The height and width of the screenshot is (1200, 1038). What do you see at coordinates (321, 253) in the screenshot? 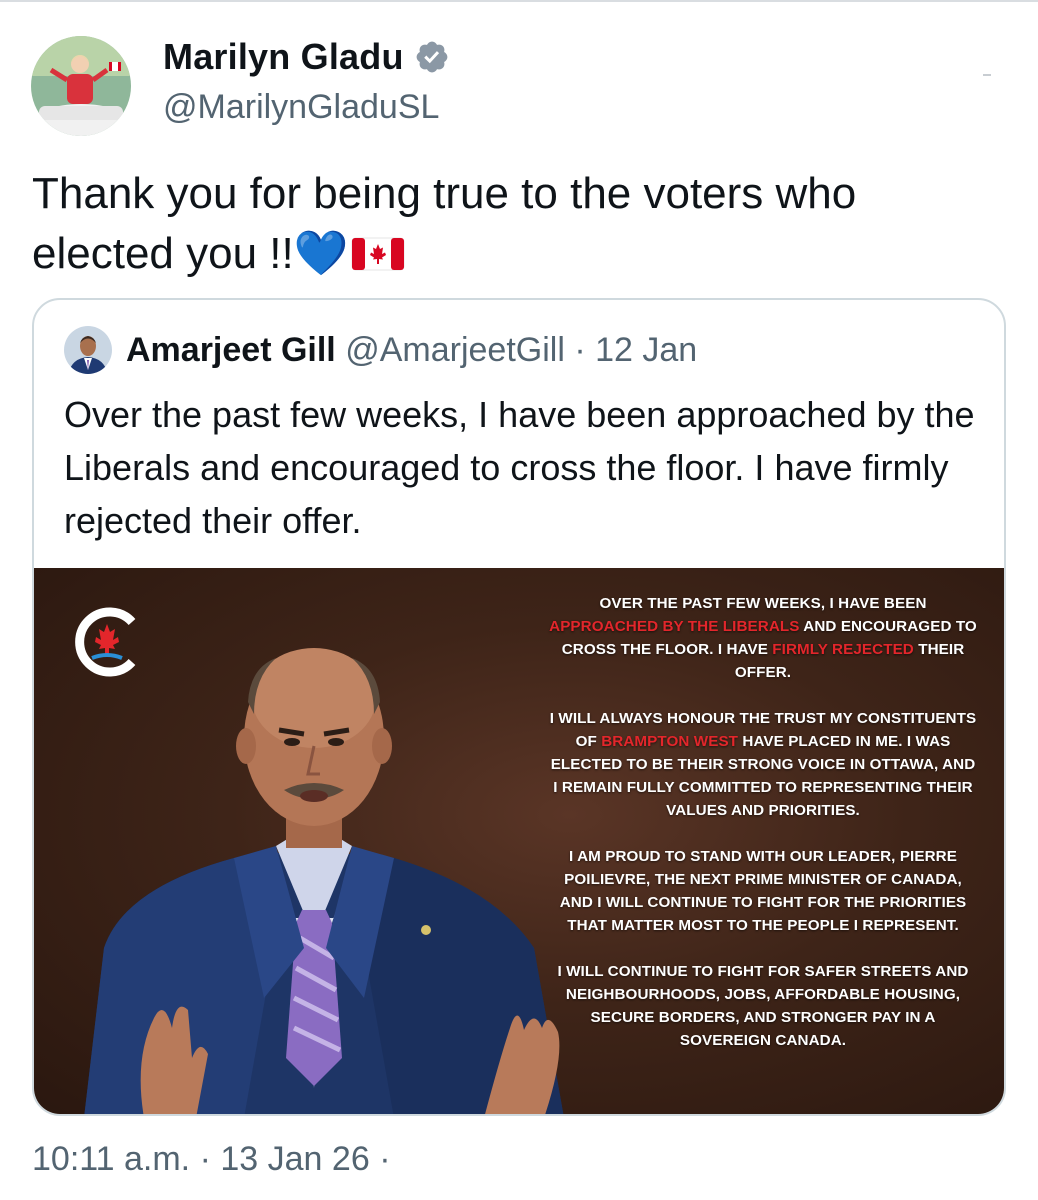
I see `blue-heart-emoji: 💙` at bounding box center [321, 253].